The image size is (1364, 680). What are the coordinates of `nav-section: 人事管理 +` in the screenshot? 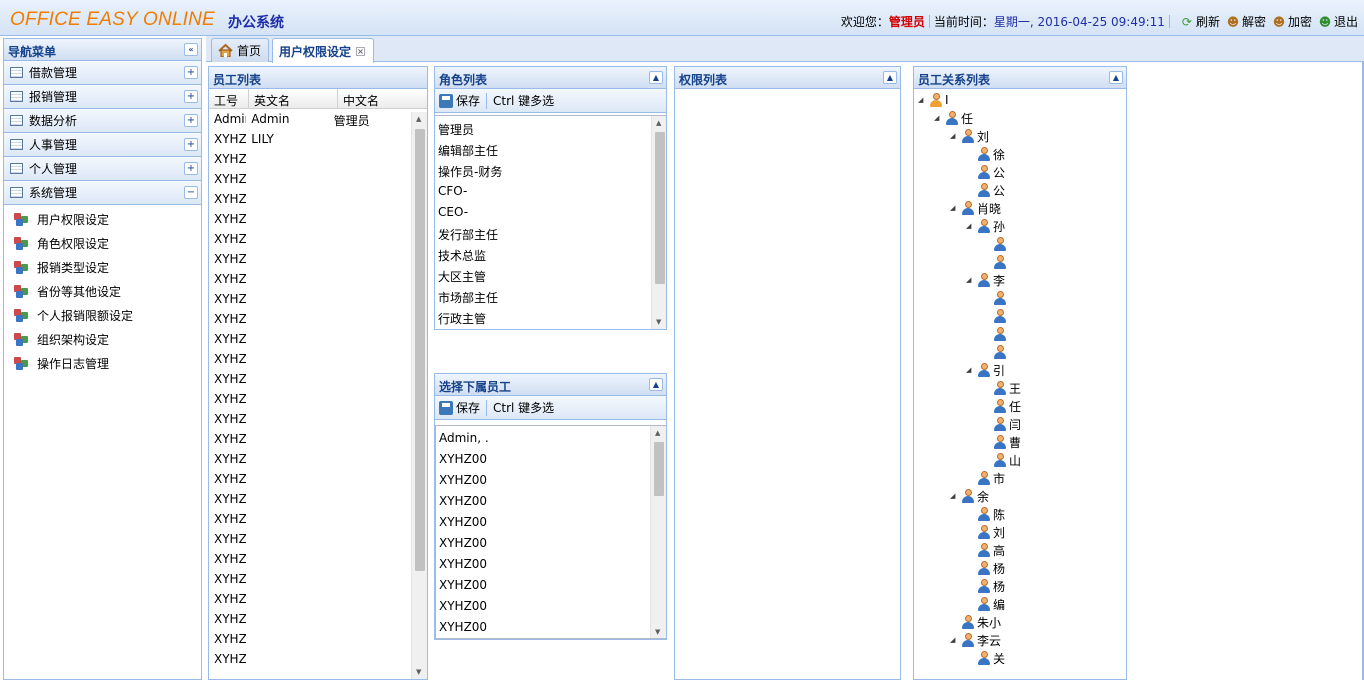 It's located at (102, 145).